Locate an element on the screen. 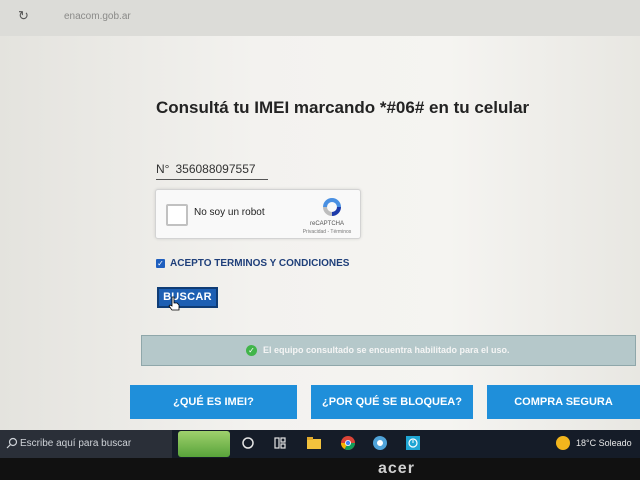  address-bar: enacom.gob.ar is located at coordinates (97, 16).